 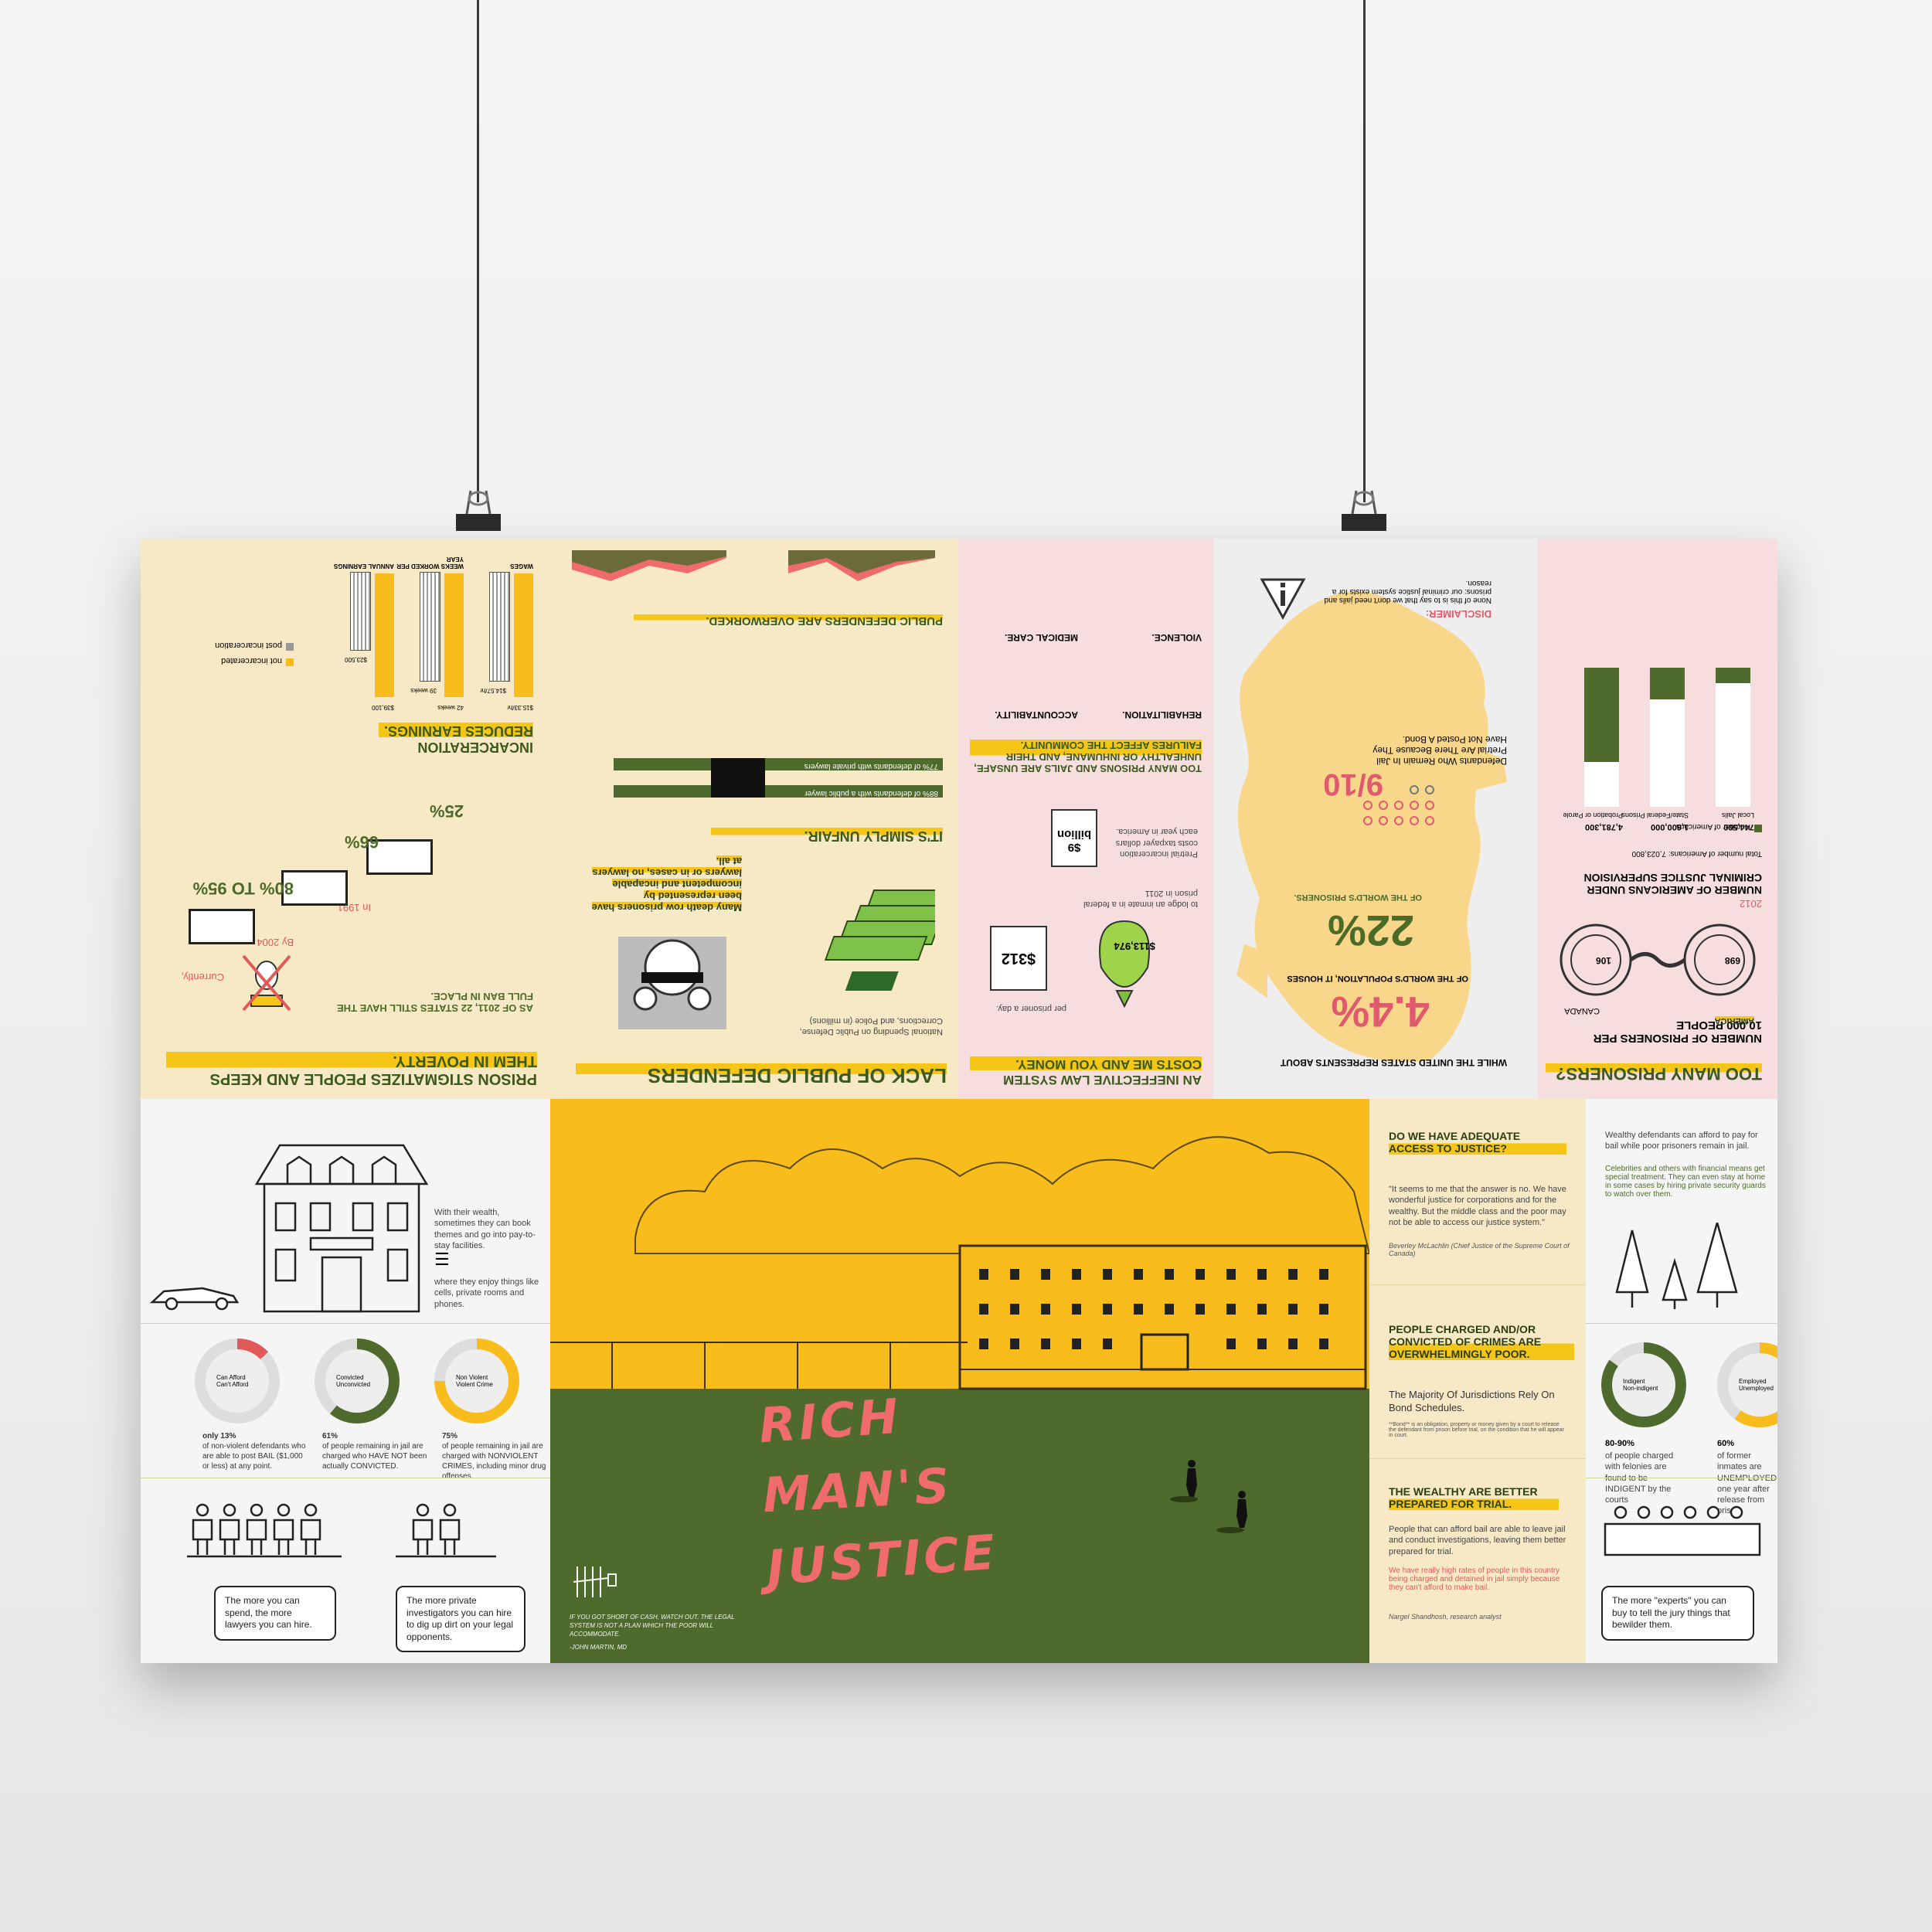 I want to click on unfair-bar-dark, so click(x=738, y=778).